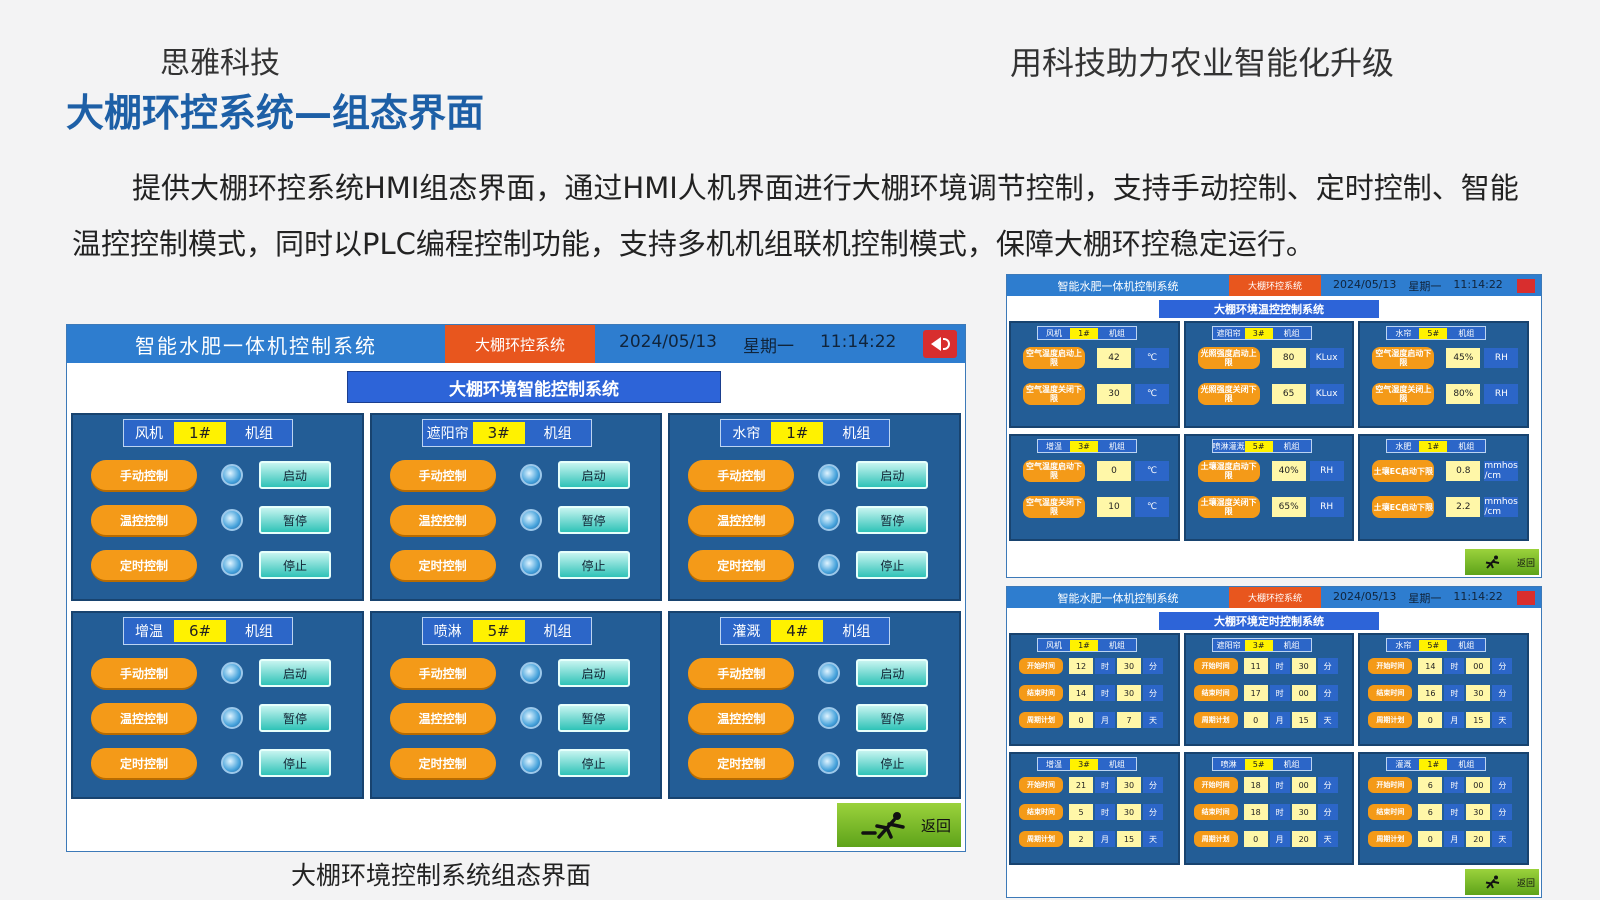  I want to click on threshold-value-field: 65, so click(1288, 394).